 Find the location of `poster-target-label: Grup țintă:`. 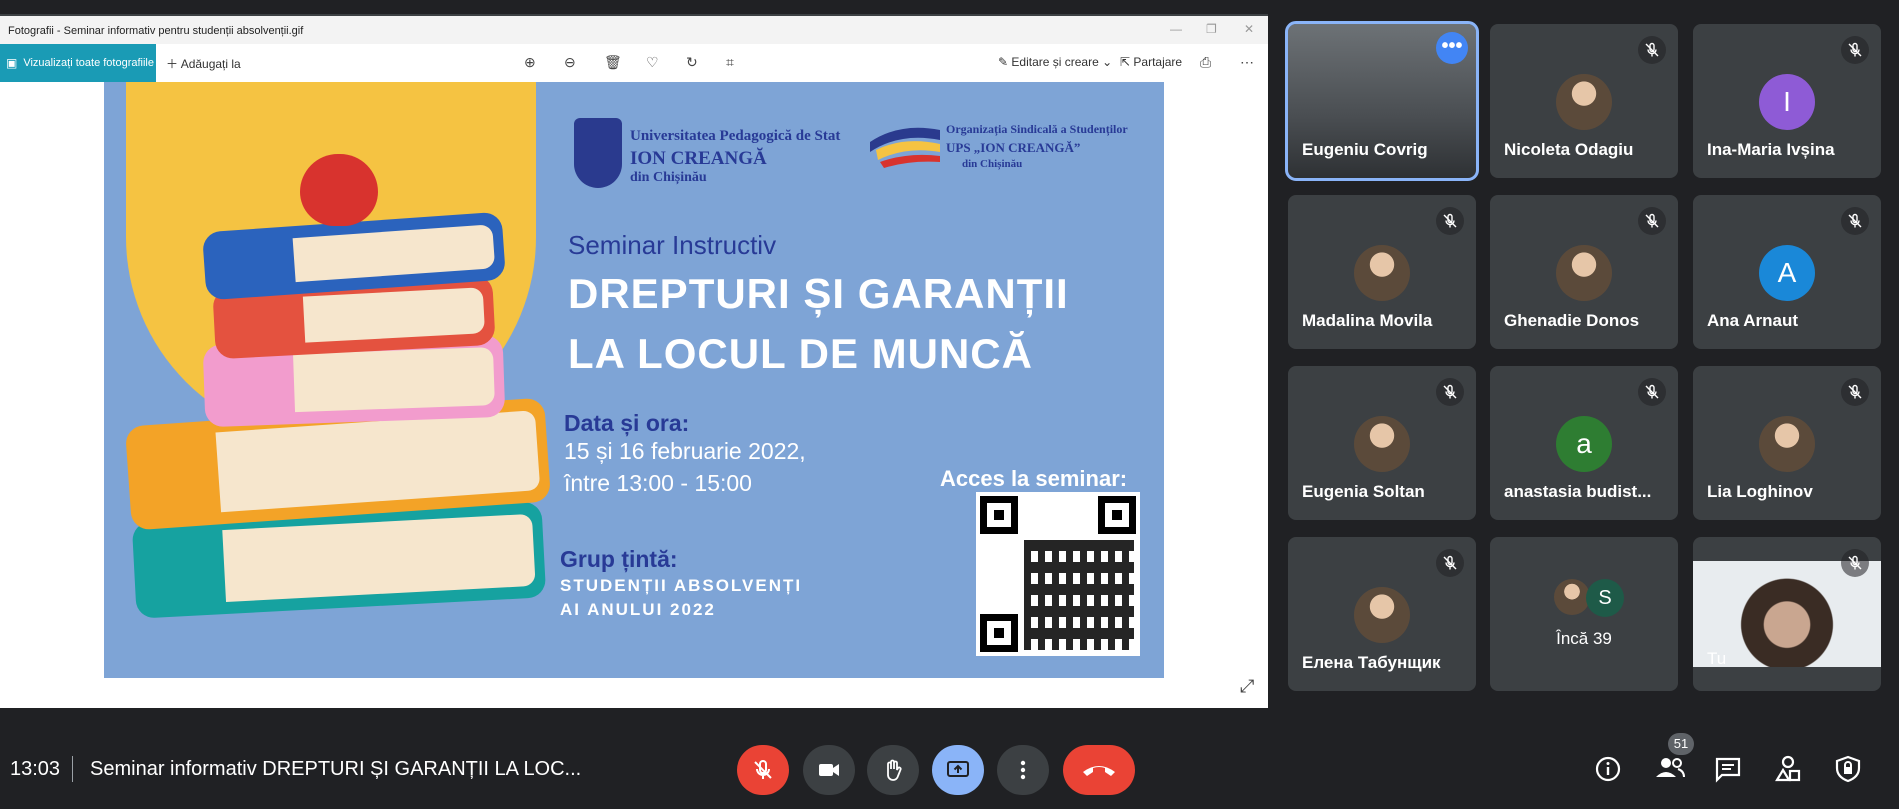

poster-target-label: Grup țintă: is located at coordinates (619, 559).